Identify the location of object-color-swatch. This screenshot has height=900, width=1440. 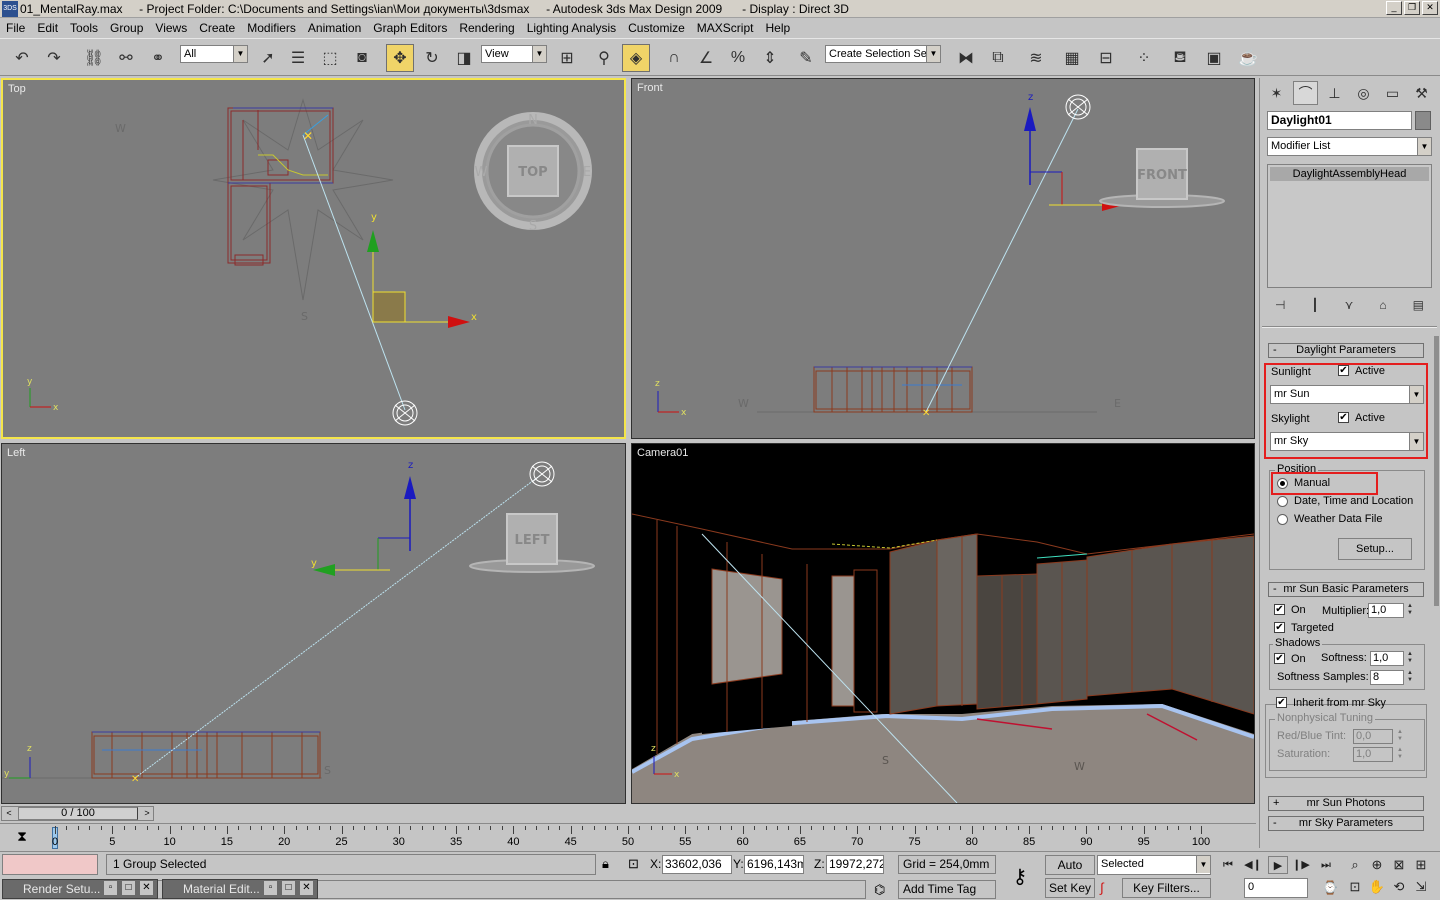
(1423, 120).